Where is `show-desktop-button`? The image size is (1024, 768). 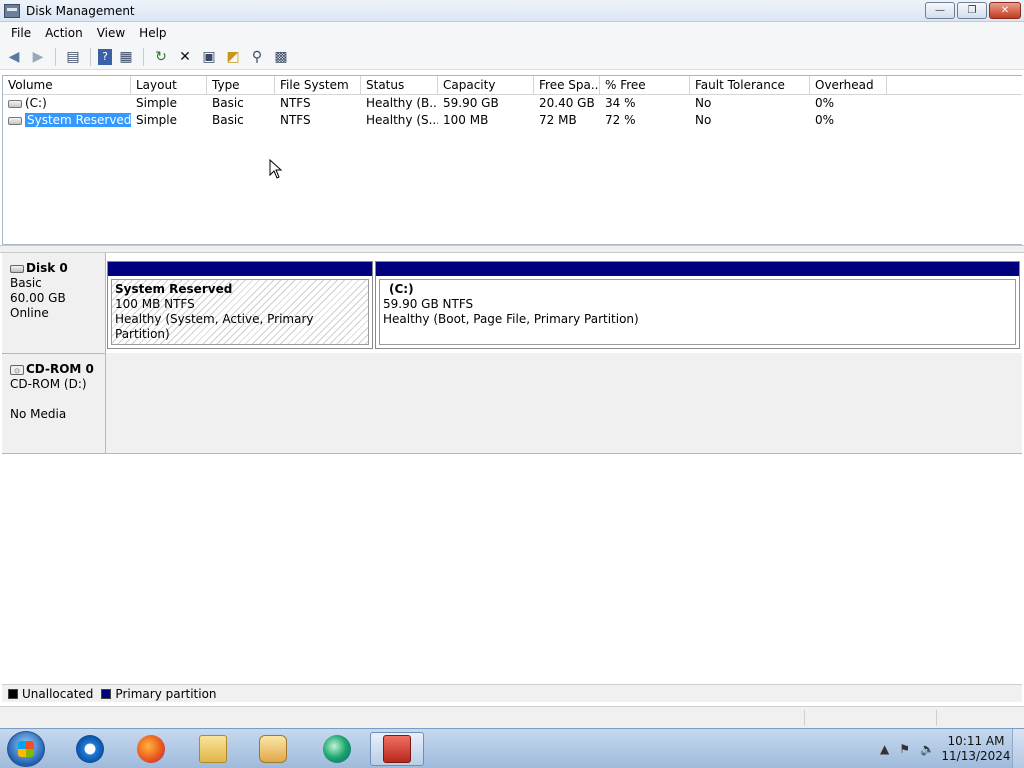
show-desktop-button is located at coordinates (1018, 748).